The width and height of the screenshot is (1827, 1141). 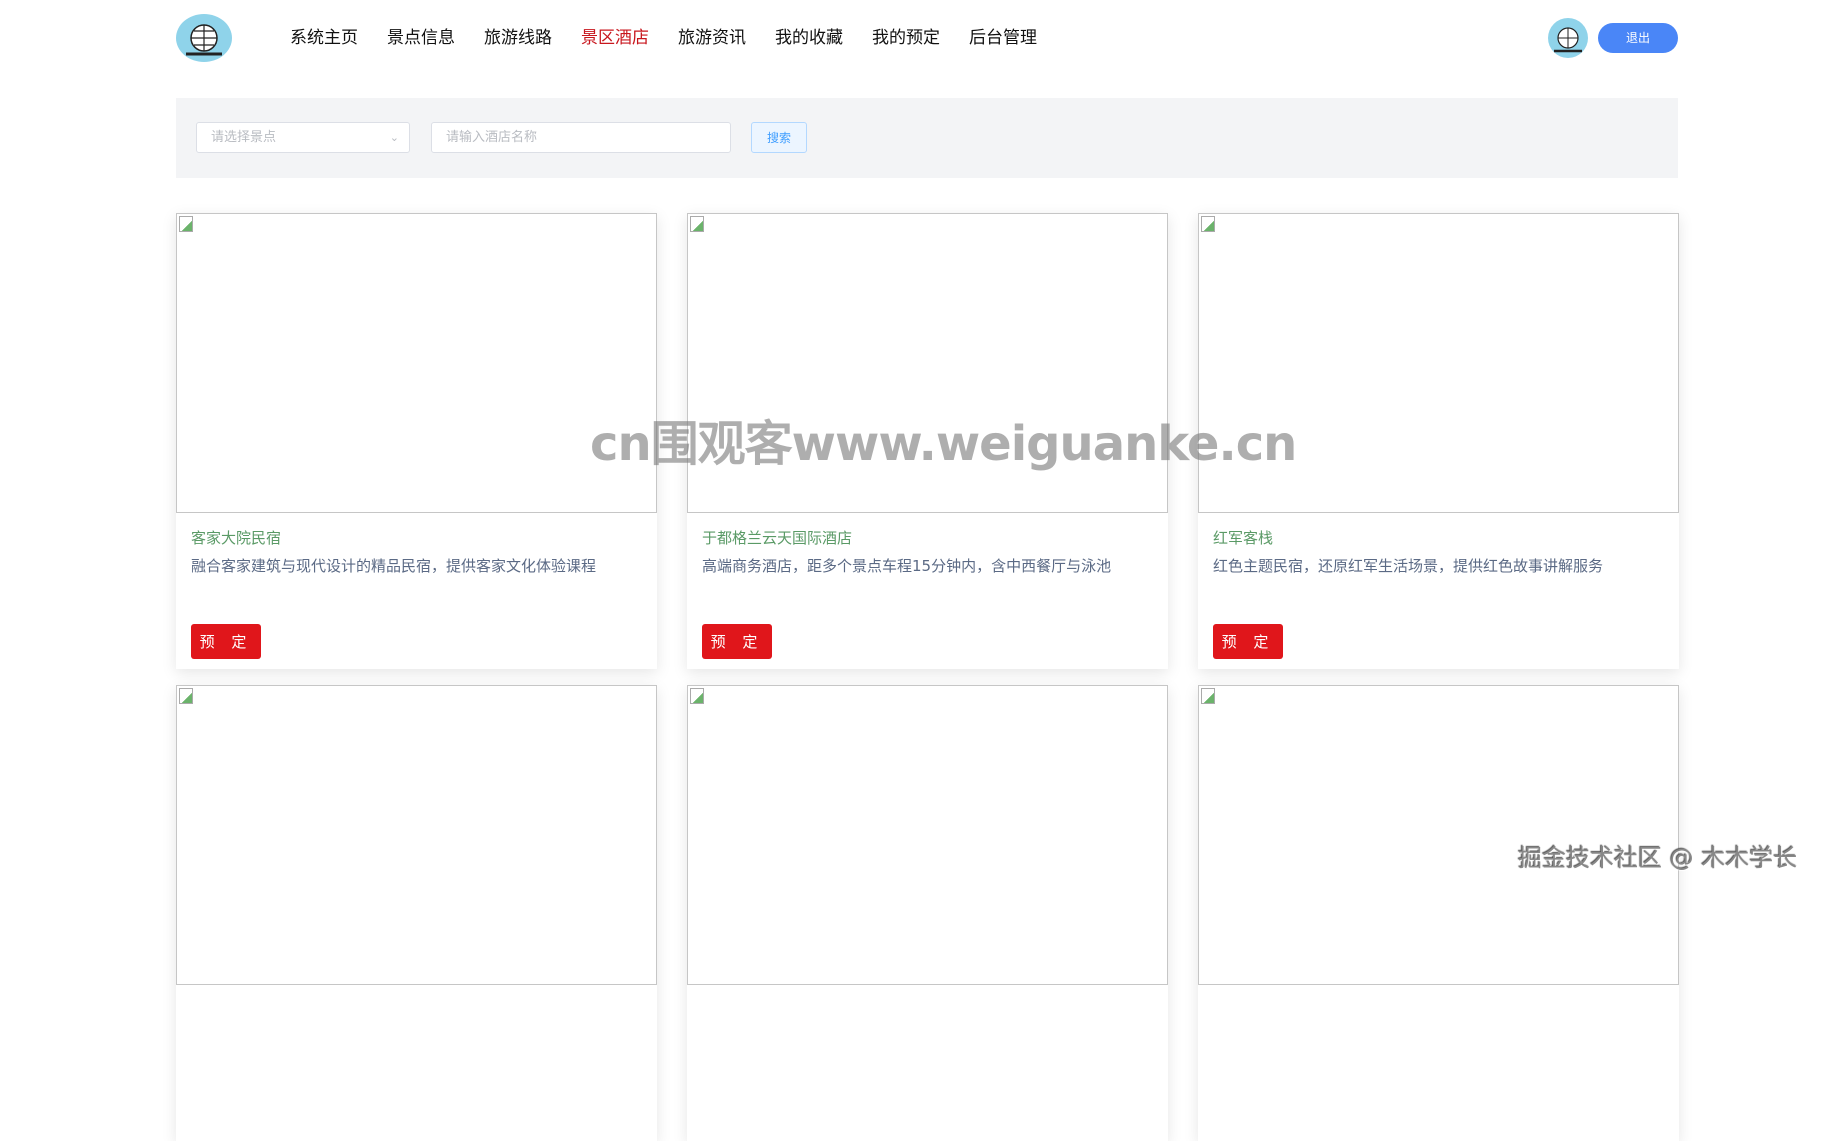 What do you see at coordinates (615, 38) in the screenshot?
I see `nav-hotels: 景区酒店` at bounding box center [615, 38].